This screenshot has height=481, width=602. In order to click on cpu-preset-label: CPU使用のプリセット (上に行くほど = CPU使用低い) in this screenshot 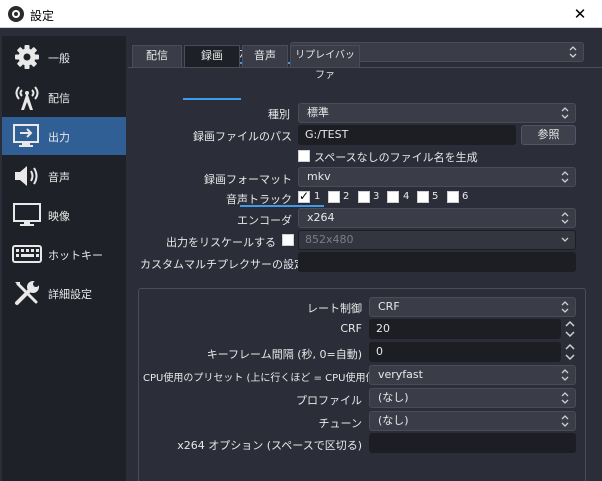, I will do `click(266, 378)`.